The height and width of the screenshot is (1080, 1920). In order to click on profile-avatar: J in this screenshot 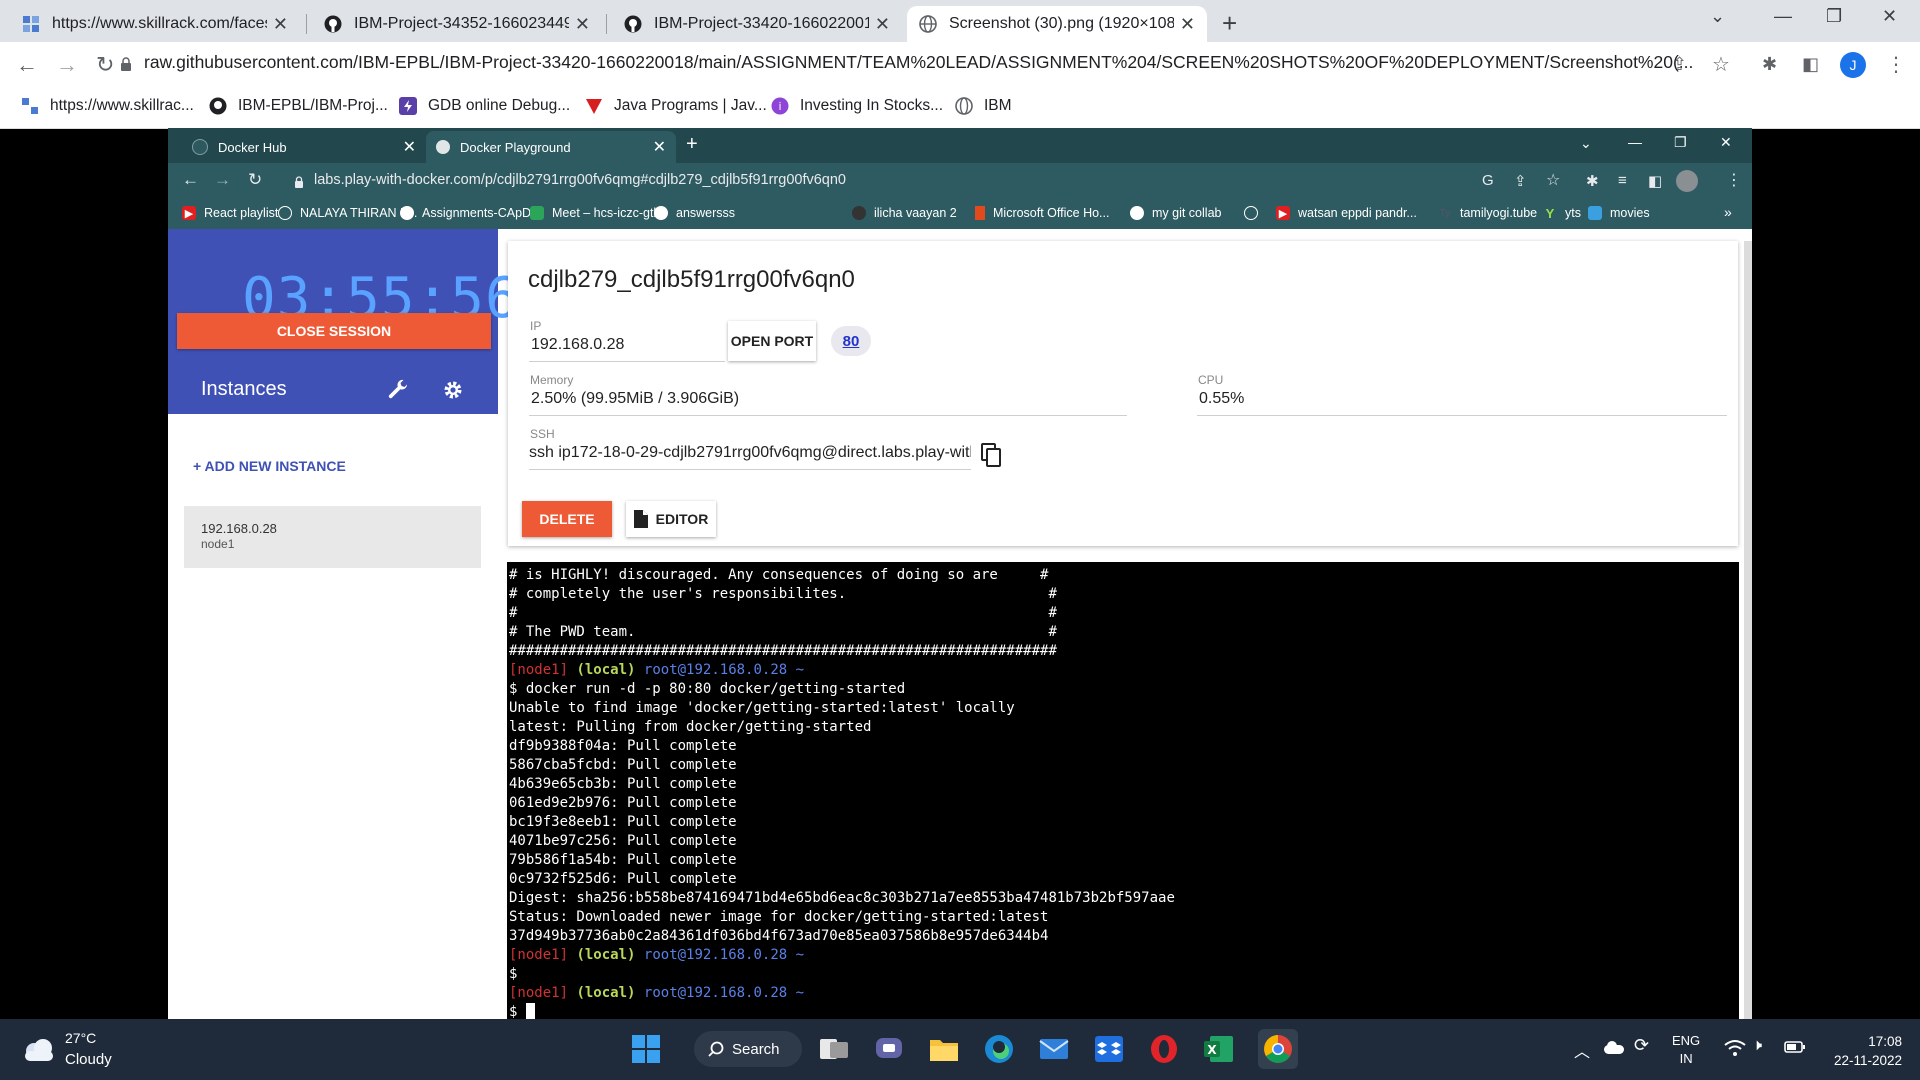, I will do `click(1853, 65)`.